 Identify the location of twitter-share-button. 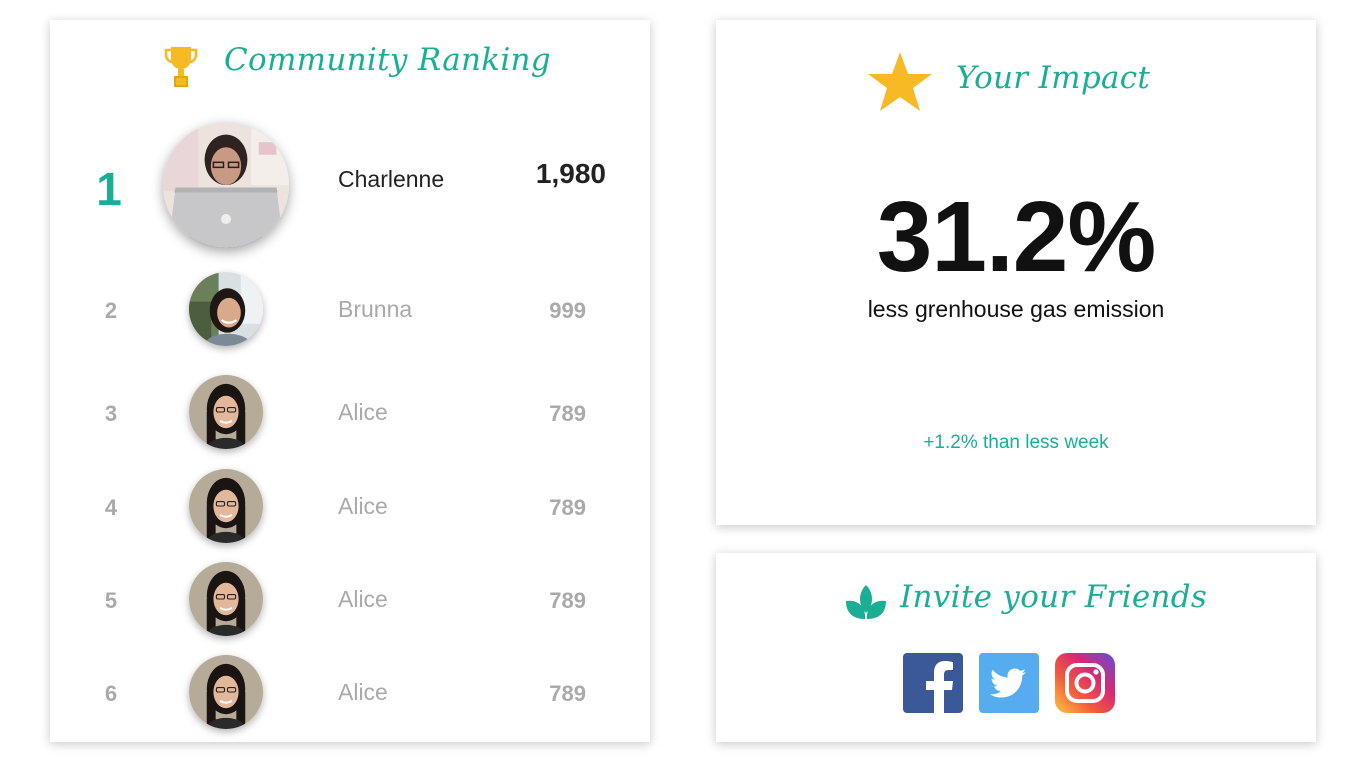
(1009, 683).